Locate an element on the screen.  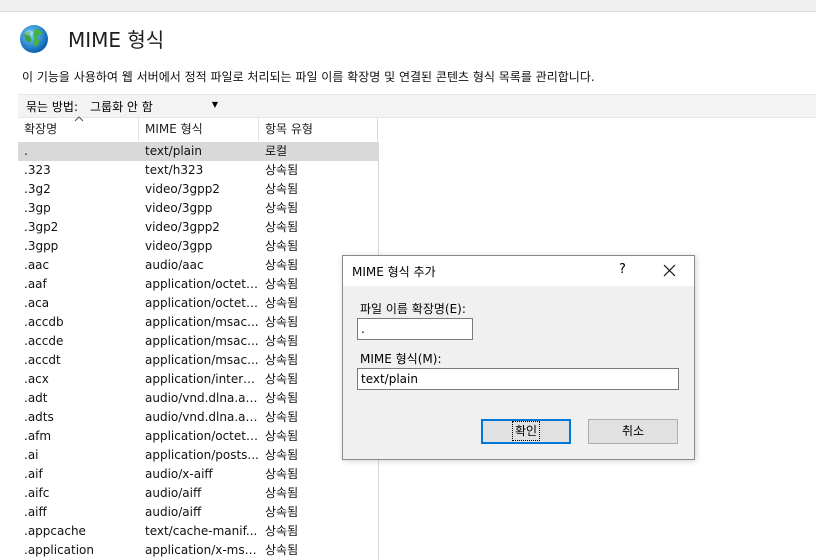
grid-header: 확장명 MIME 형식 항목 유형 is located at coordinates (198, 129).